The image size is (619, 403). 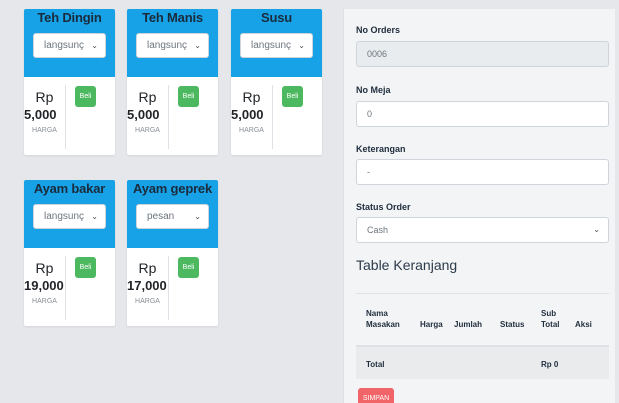 What do you see at coordinates (375, 364) in the screenshot?
I see `total-label: Total` at bounding box center [375, 364].